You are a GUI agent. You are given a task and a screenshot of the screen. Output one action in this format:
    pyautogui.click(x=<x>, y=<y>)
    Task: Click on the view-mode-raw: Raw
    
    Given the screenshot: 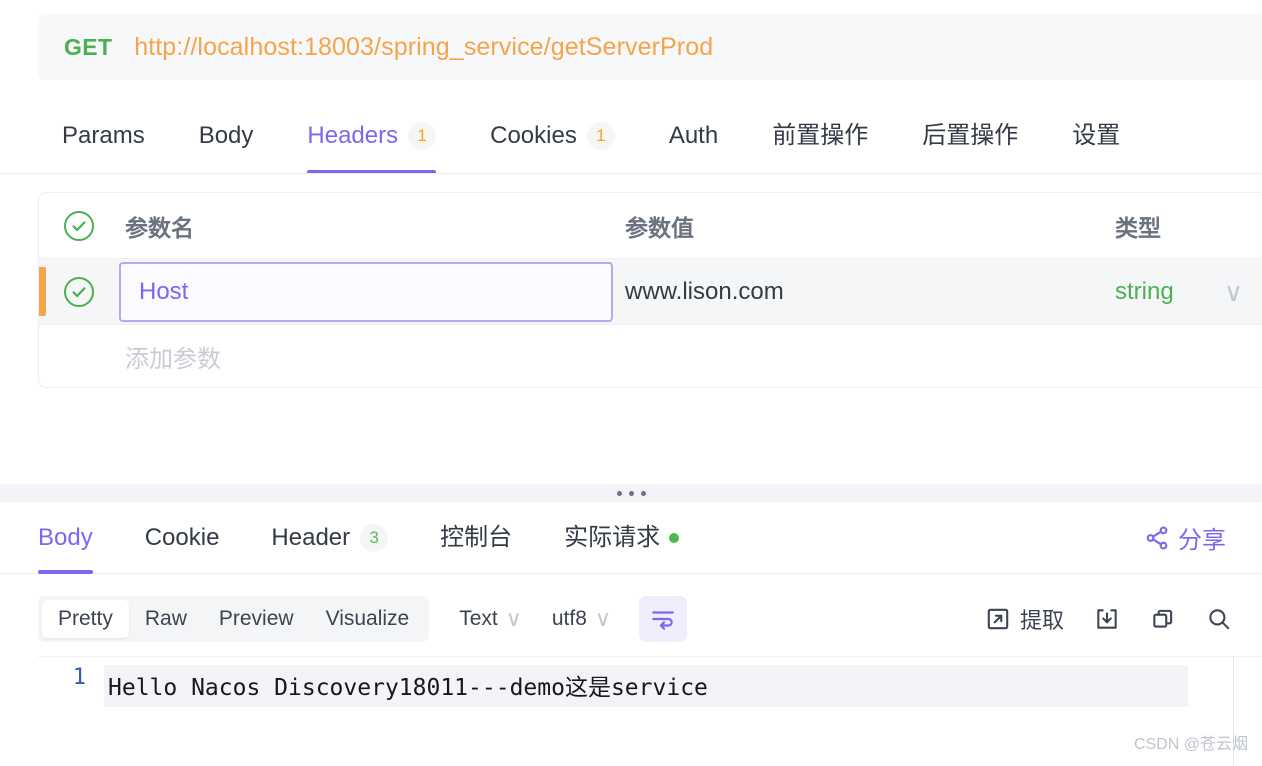 What is the action you would take?
    pyautogui.click(x=166, y=619)
    